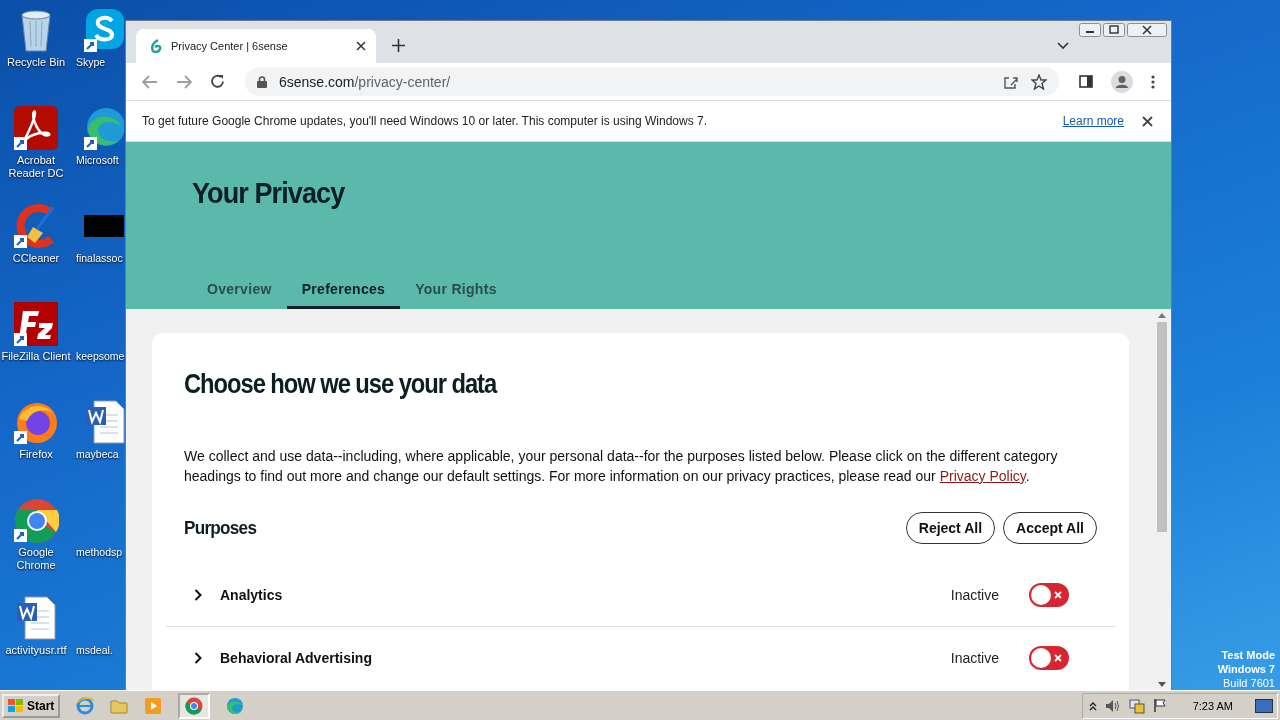 This screenshot has height=720, width=1280. Describe the element at coordinates (100, 356) in the screenshot. I see `desktop-icon-label: keepsome` at that location.